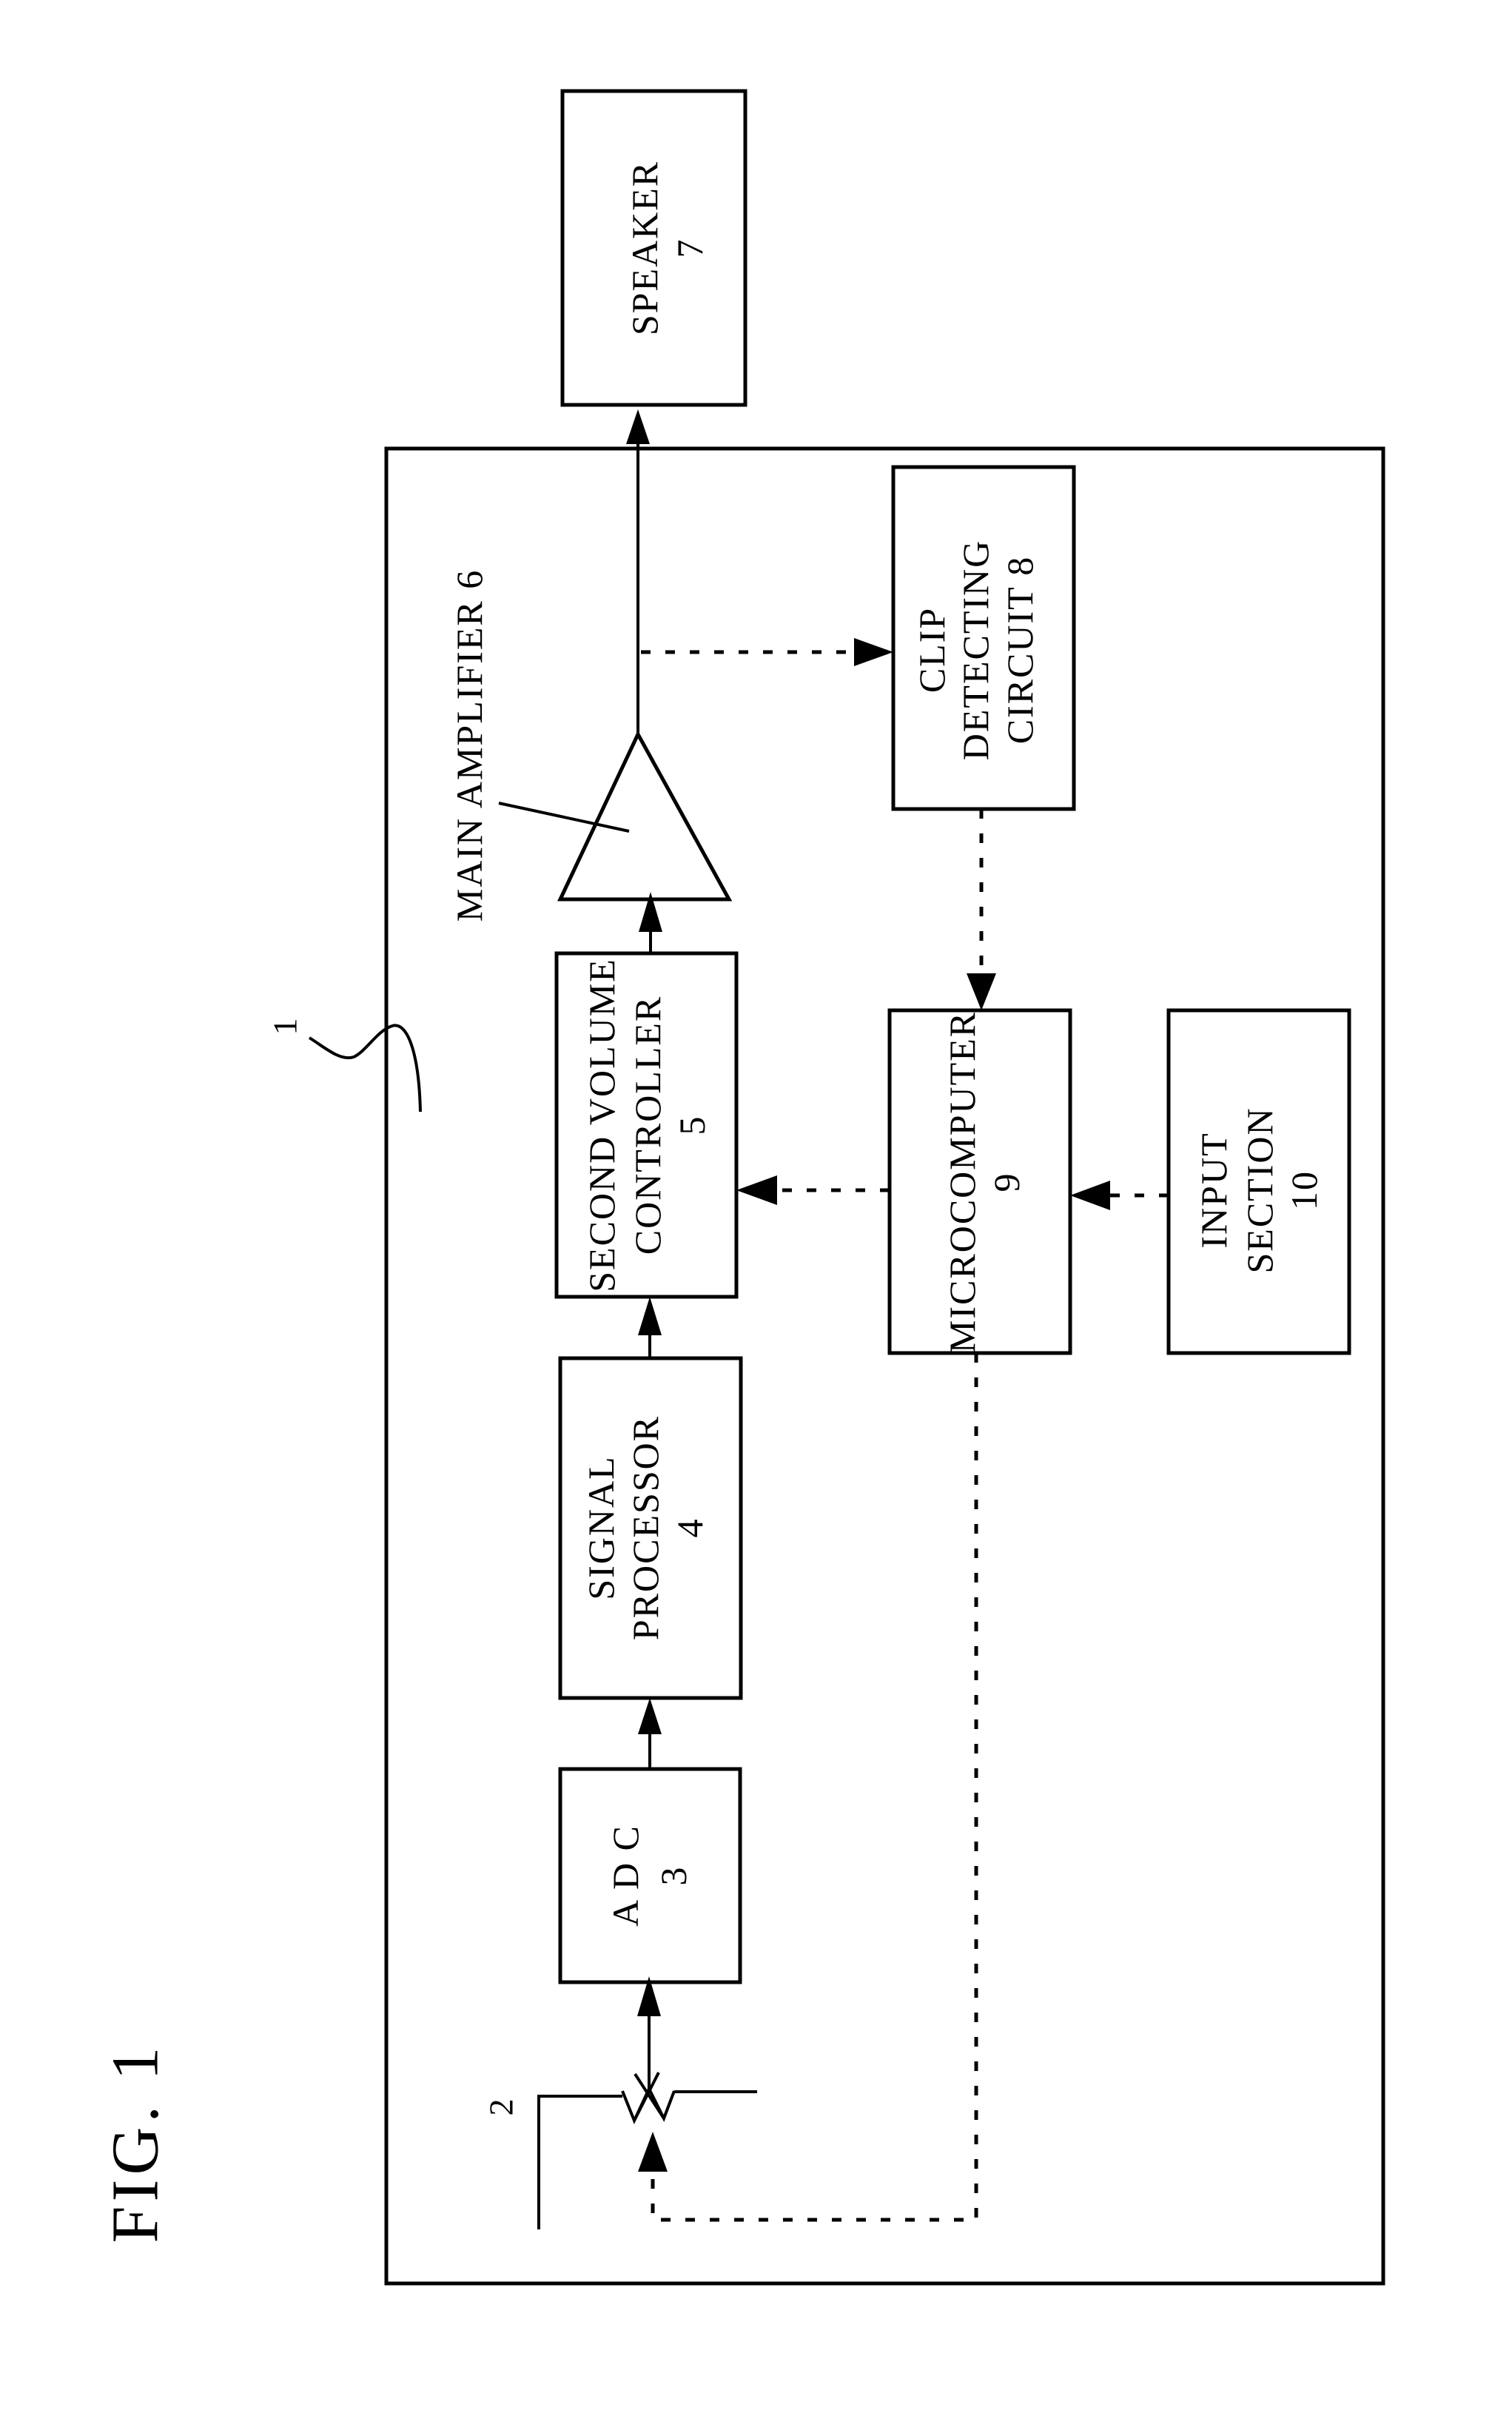 This screenshot has width=1512, height=2430. What do you see at coordinates (645, 816) in the screenshot?
I see `main-amplifier` at bounding box center [645, 816].